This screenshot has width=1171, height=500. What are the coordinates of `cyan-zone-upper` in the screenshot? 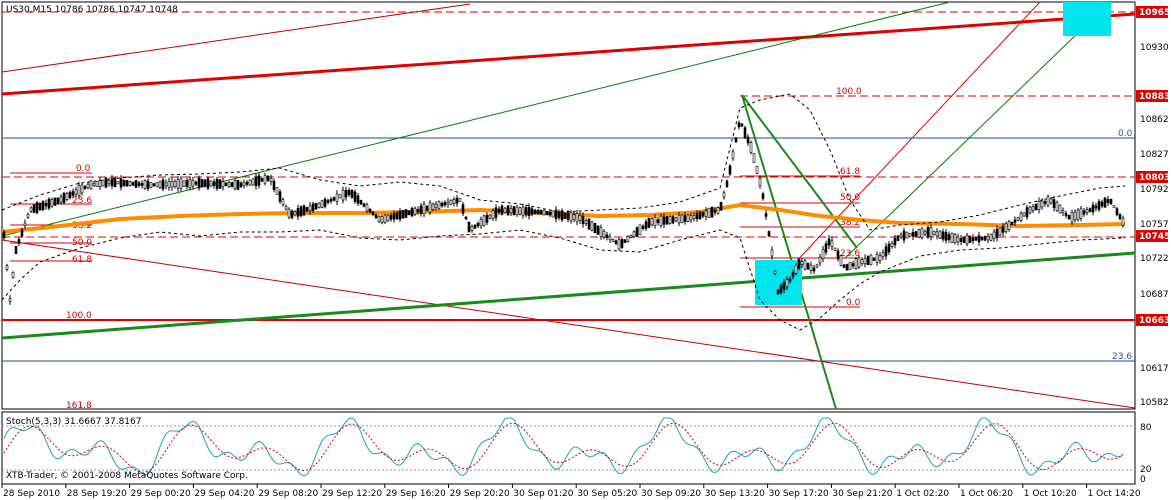 It's located at (1087, 19).